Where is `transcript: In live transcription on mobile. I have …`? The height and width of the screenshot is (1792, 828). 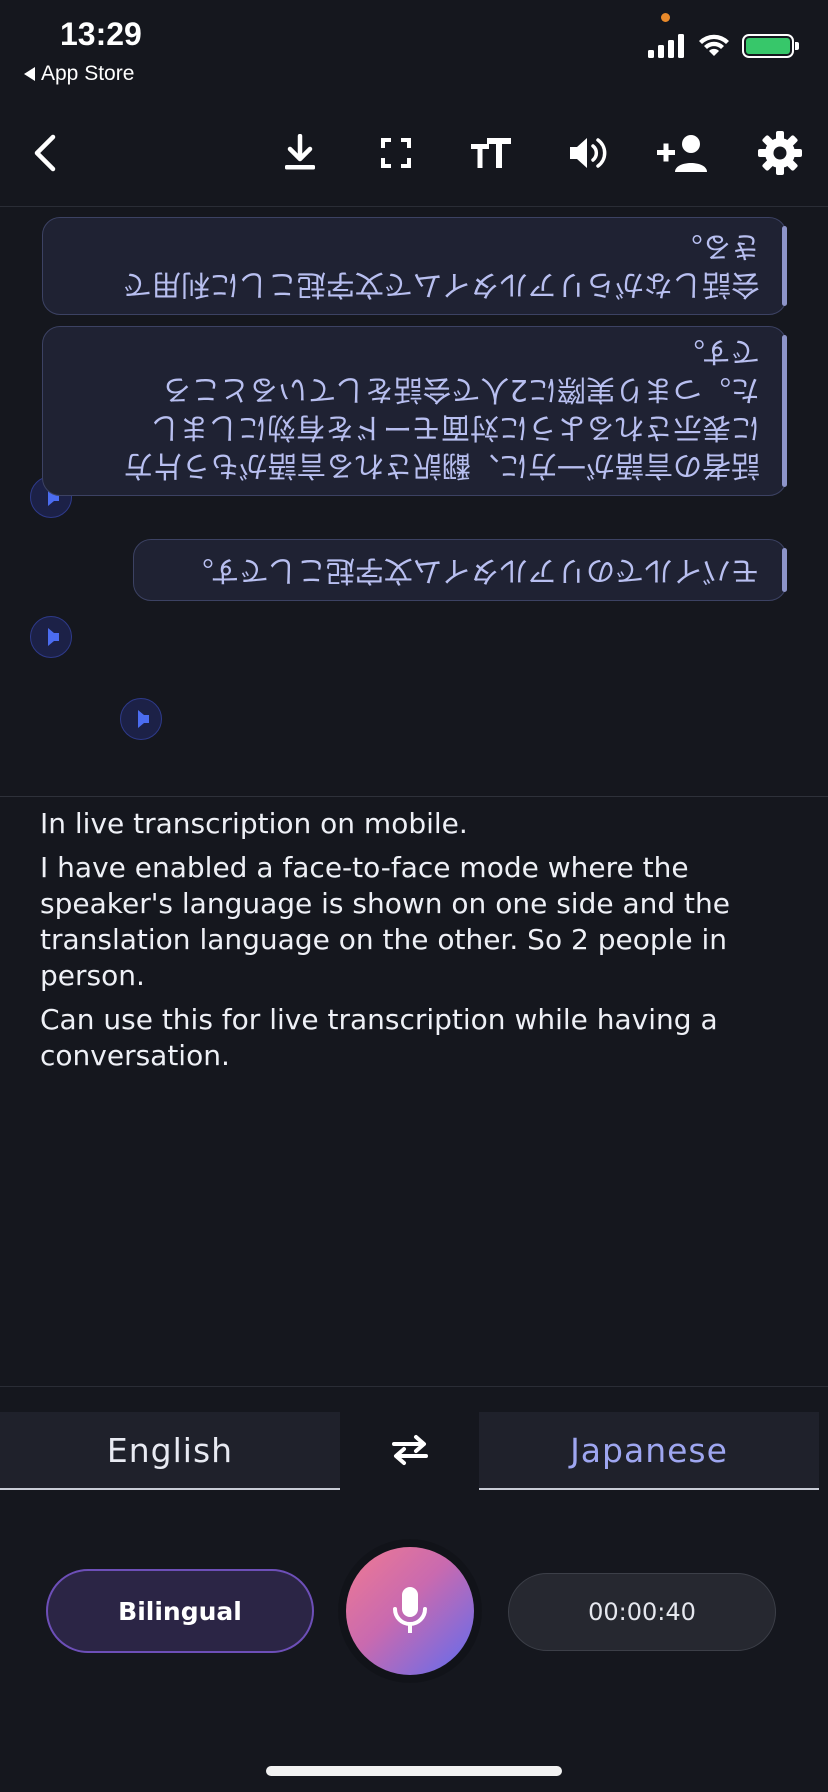 transcript: In live transcription on mobile. I have … is located at coordinates (420, 944).